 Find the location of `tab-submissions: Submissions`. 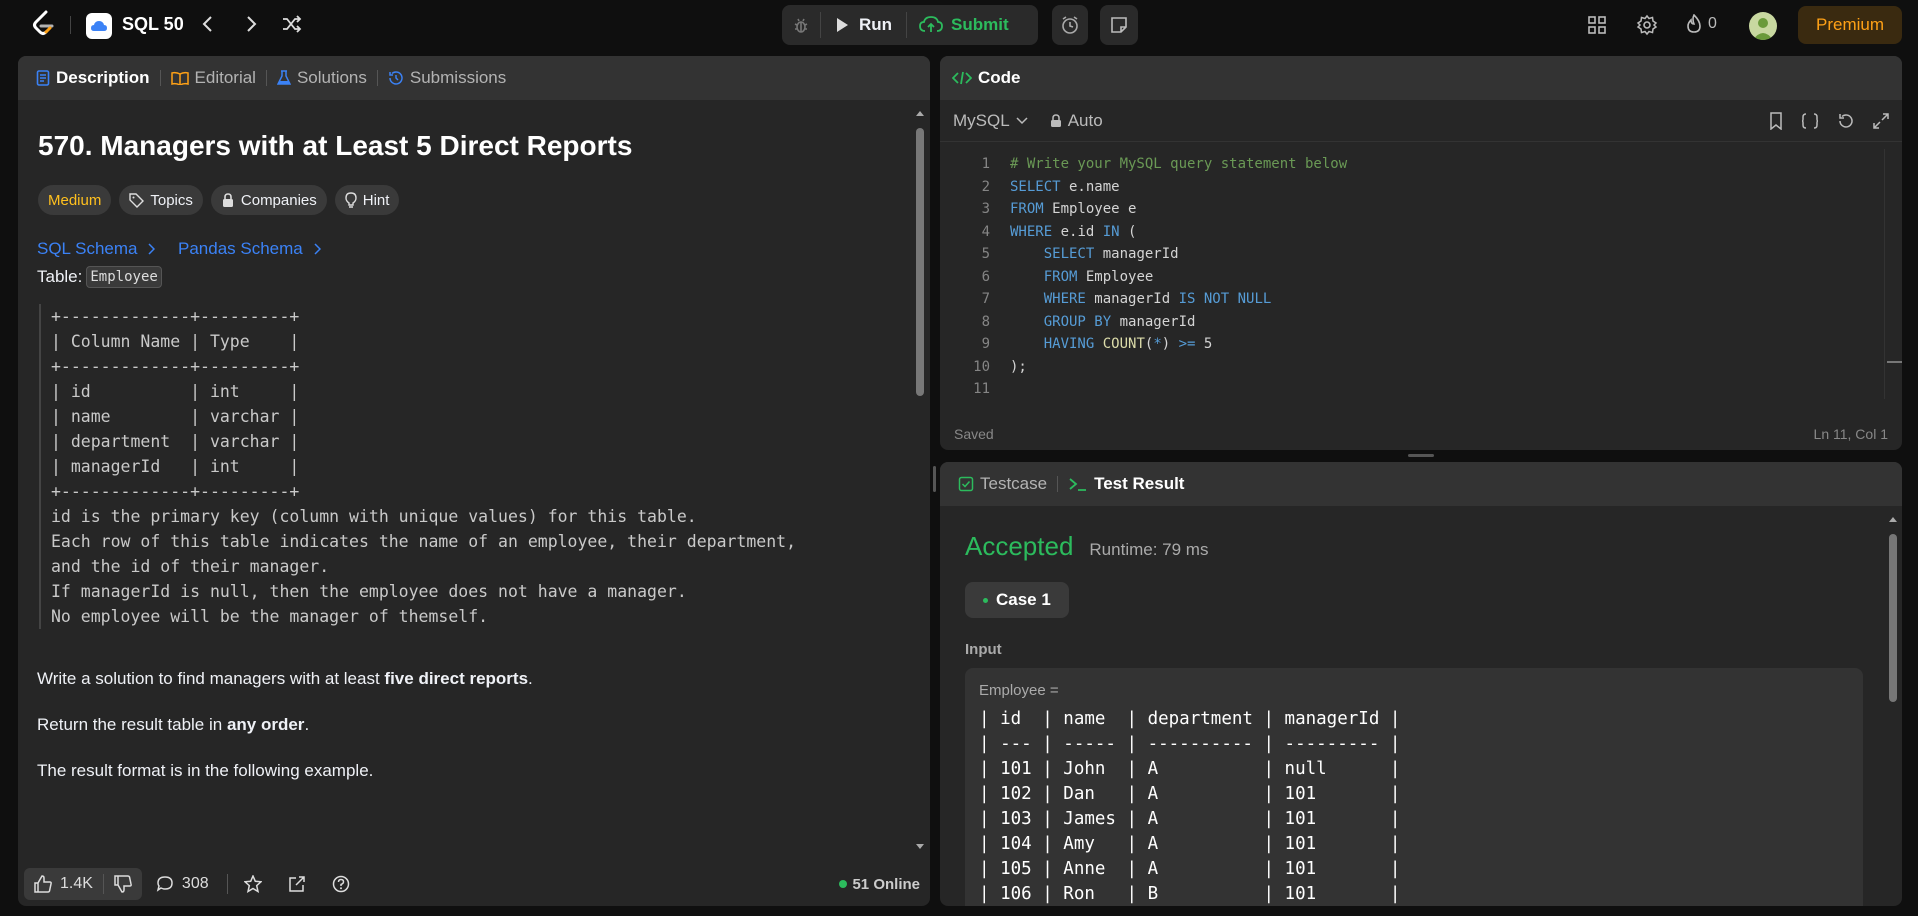

tab-submissions: Submissions is located at coordinates (447, 78).